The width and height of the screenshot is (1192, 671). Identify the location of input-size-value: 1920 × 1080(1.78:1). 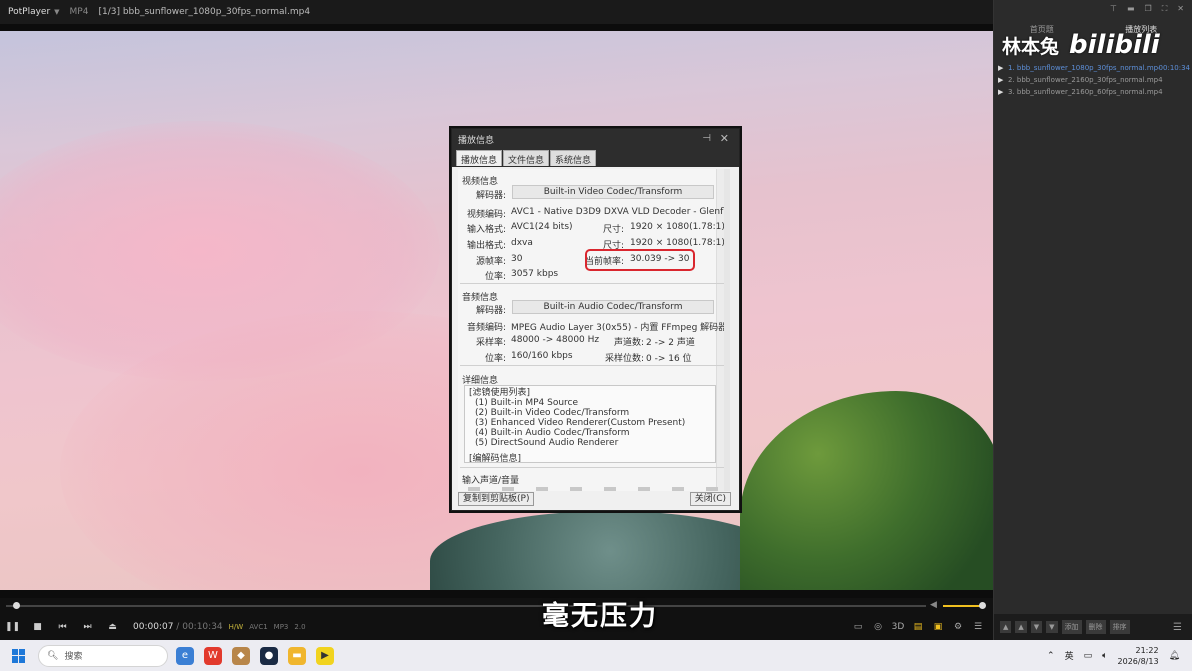
(677, 227).